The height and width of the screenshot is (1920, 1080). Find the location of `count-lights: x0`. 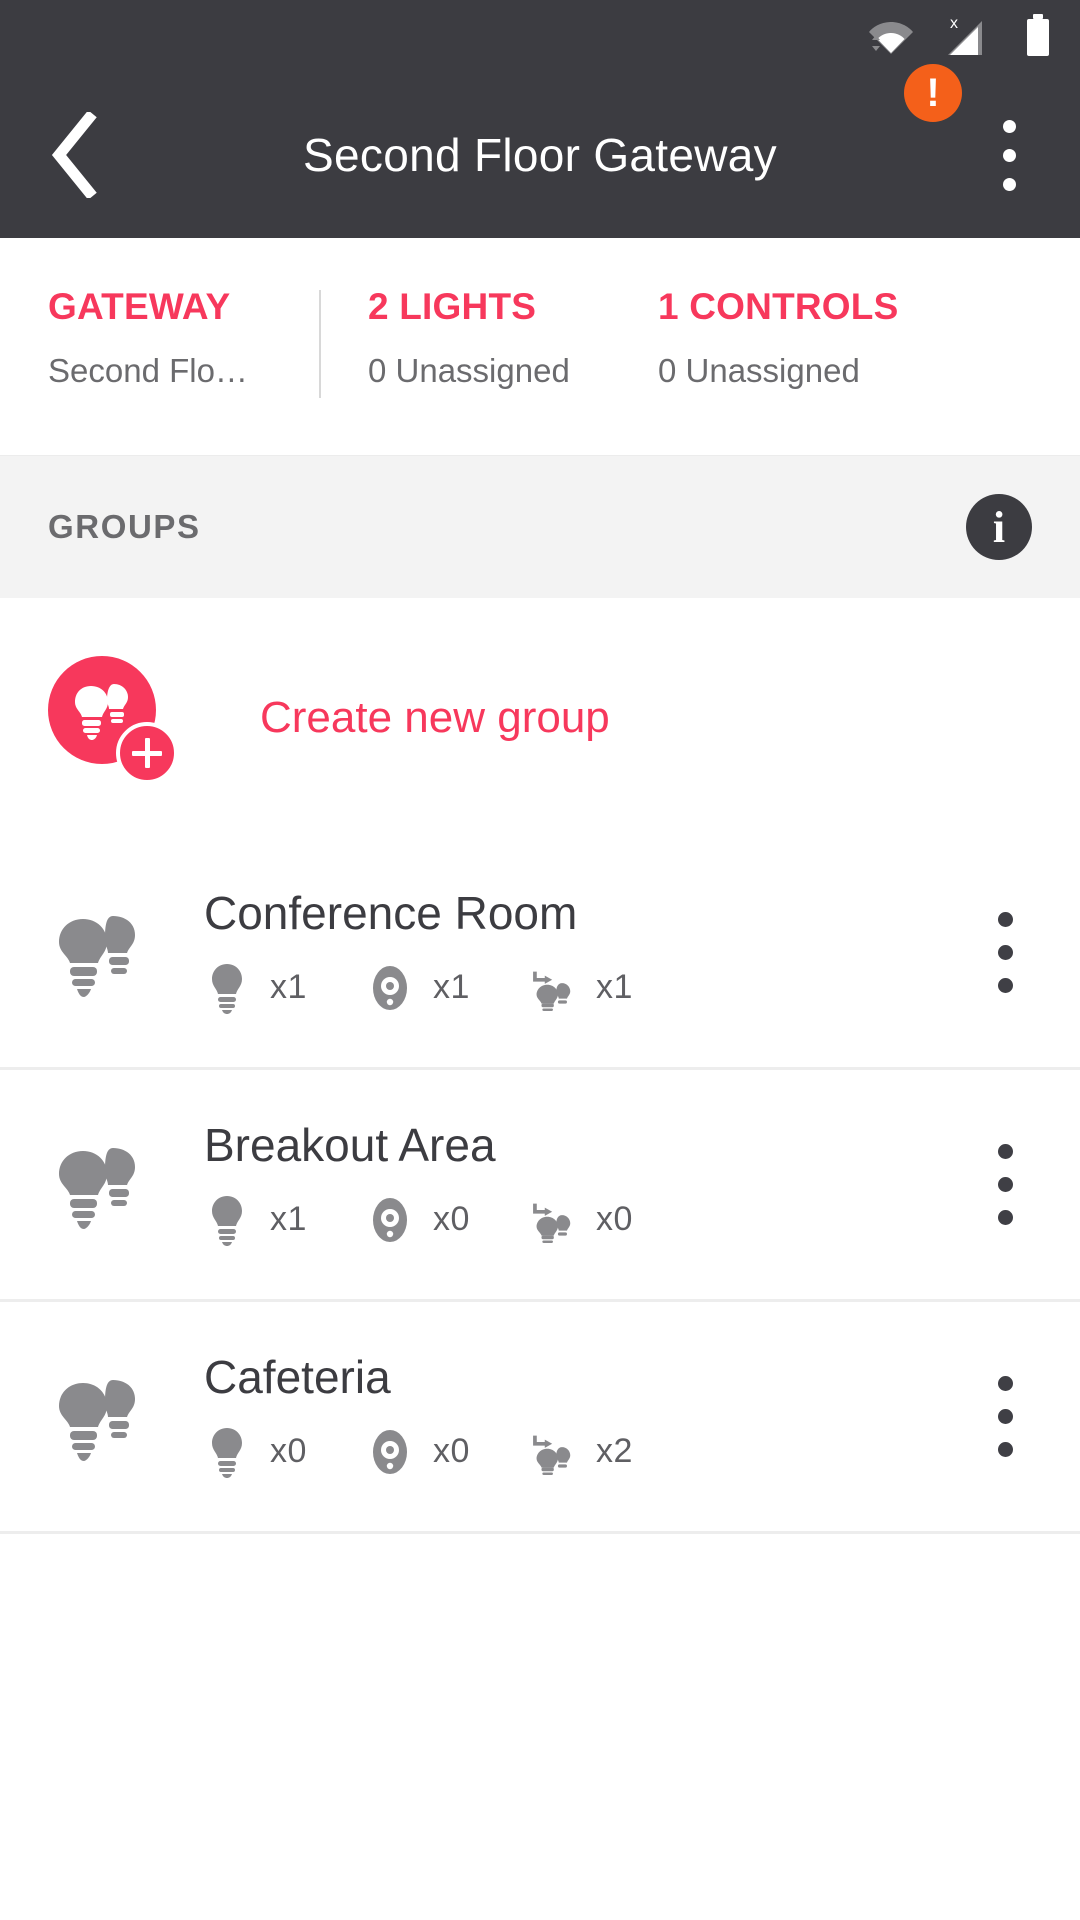

count-lights: x0 is located at coordinates (285, 1452).